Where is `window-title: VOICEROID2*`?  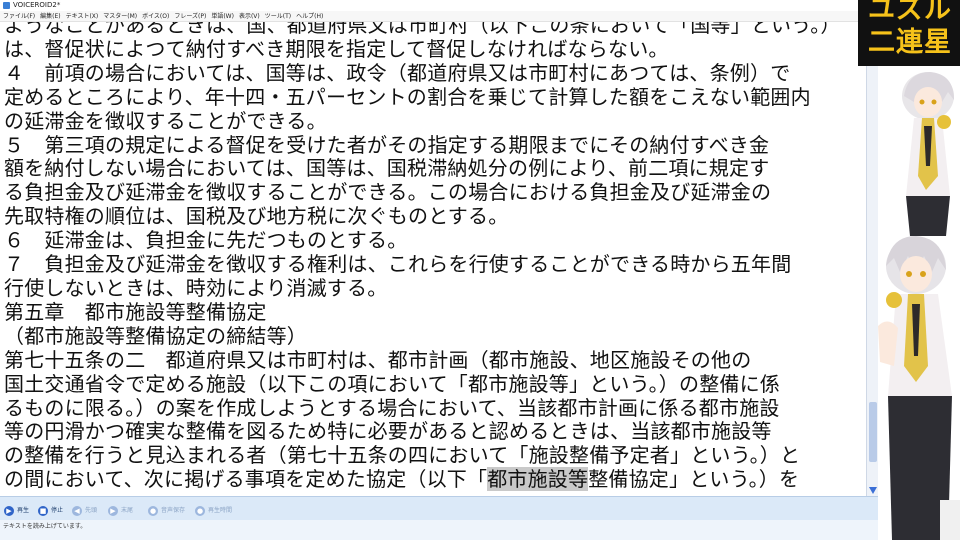 window-title: VOICEROID2* is located at coordinates (37, 5).